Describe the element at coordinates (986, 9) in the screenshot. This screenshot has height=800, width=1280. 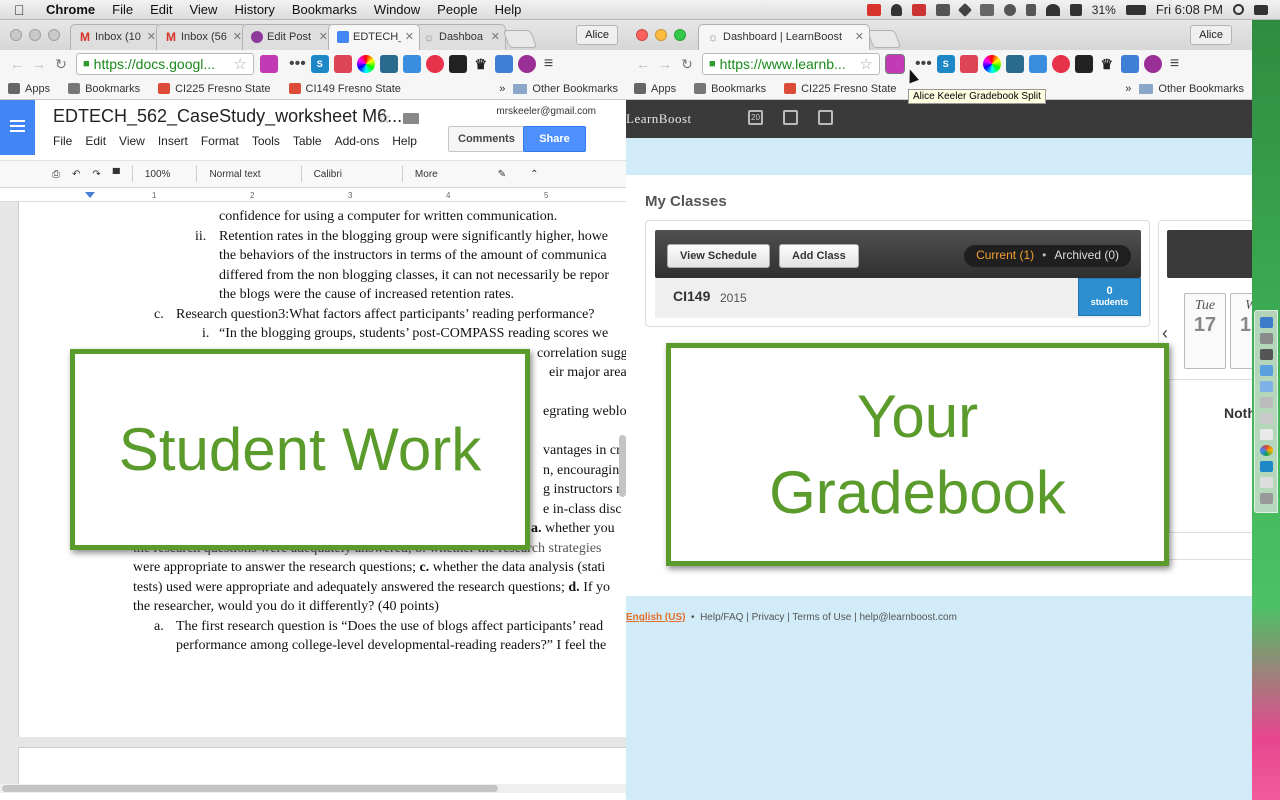
I see `airplay-icon` at that location.